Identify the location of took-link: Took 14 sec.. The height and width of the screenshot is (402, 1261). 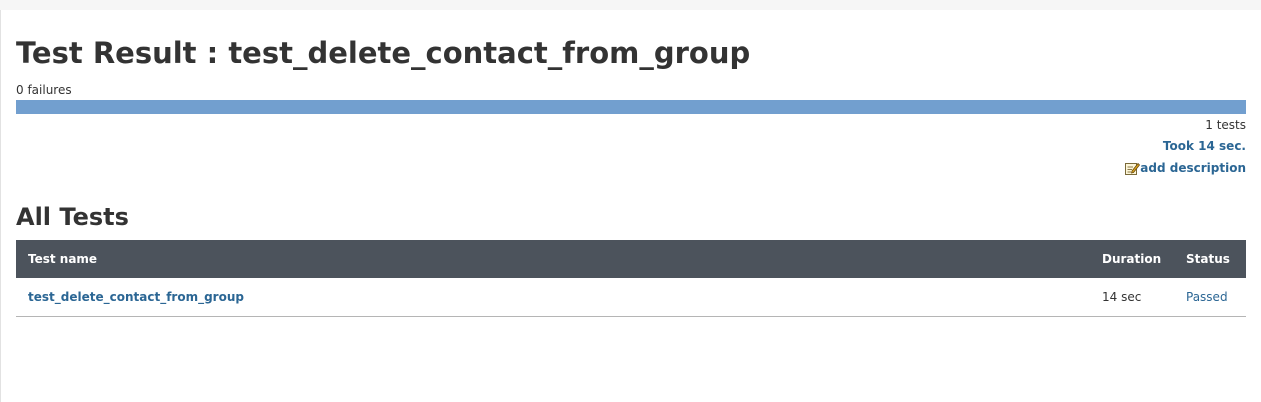
(1204, 146).